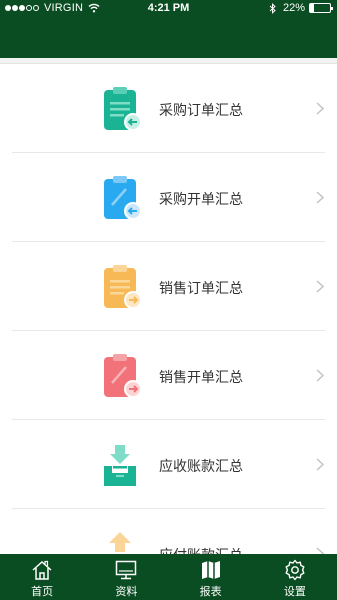 This screenshot has height=600, width=337. I want to click on tab-reports: 报表, so click(211, 577).